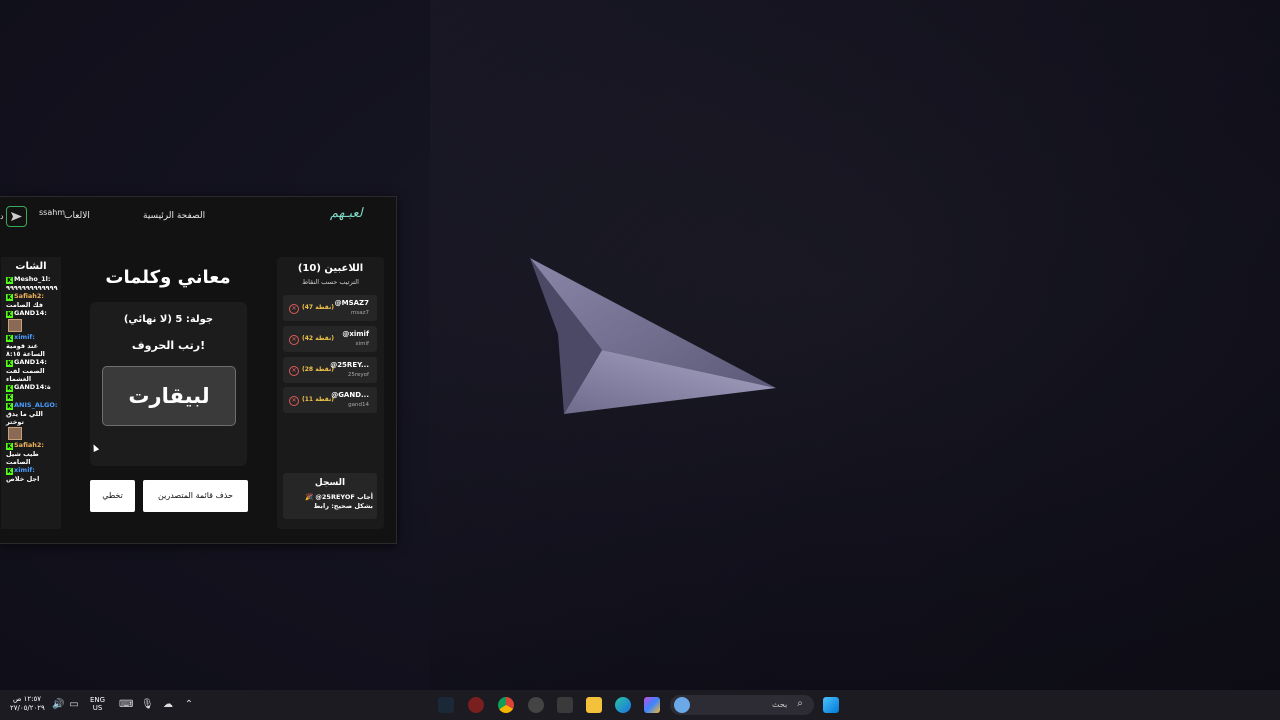  What do you see at coordinates (653, 336) in the screenshot?
I see `wallpaper-arrow-graphic` at bounding box center [653, 336].